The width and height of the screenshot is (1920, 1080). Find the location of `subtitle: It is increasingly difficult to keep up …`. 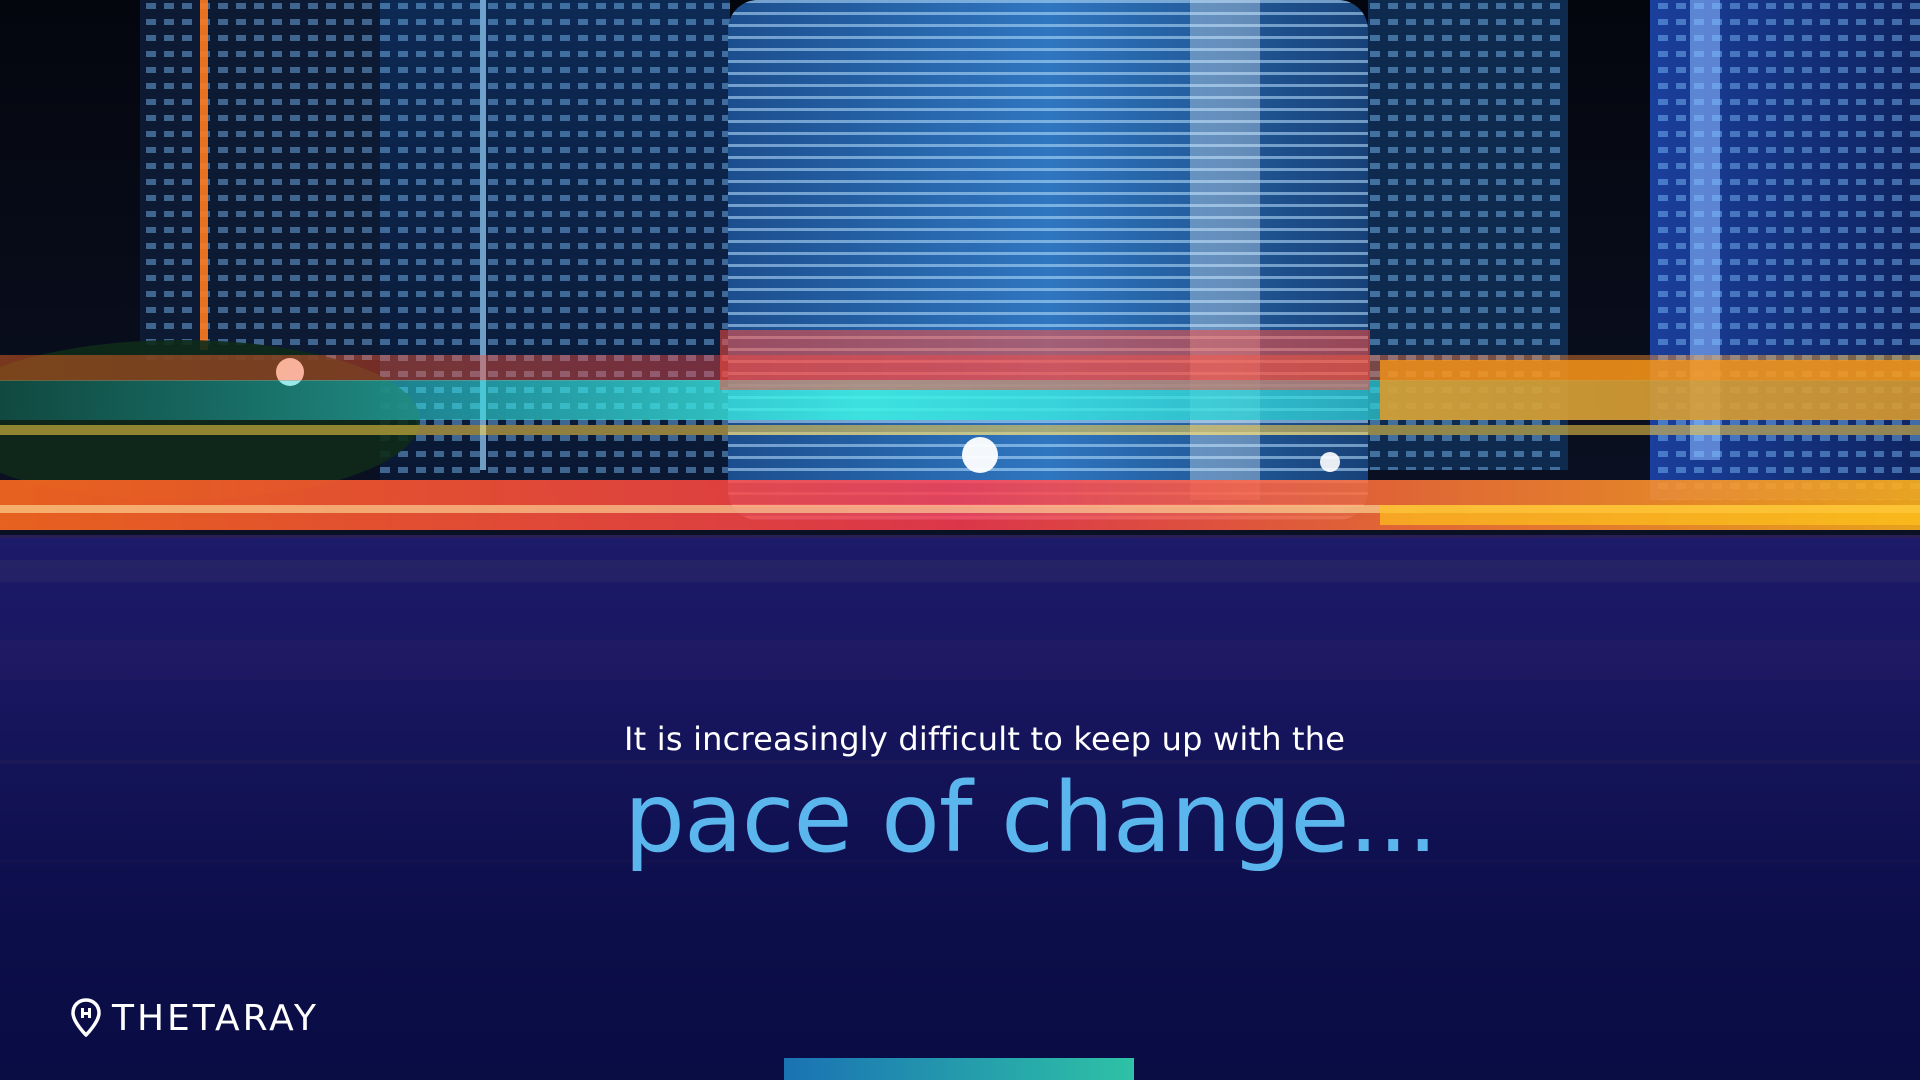

subtitle: It is increasingly difficult to keep up … is located at coordinates (985, 739).